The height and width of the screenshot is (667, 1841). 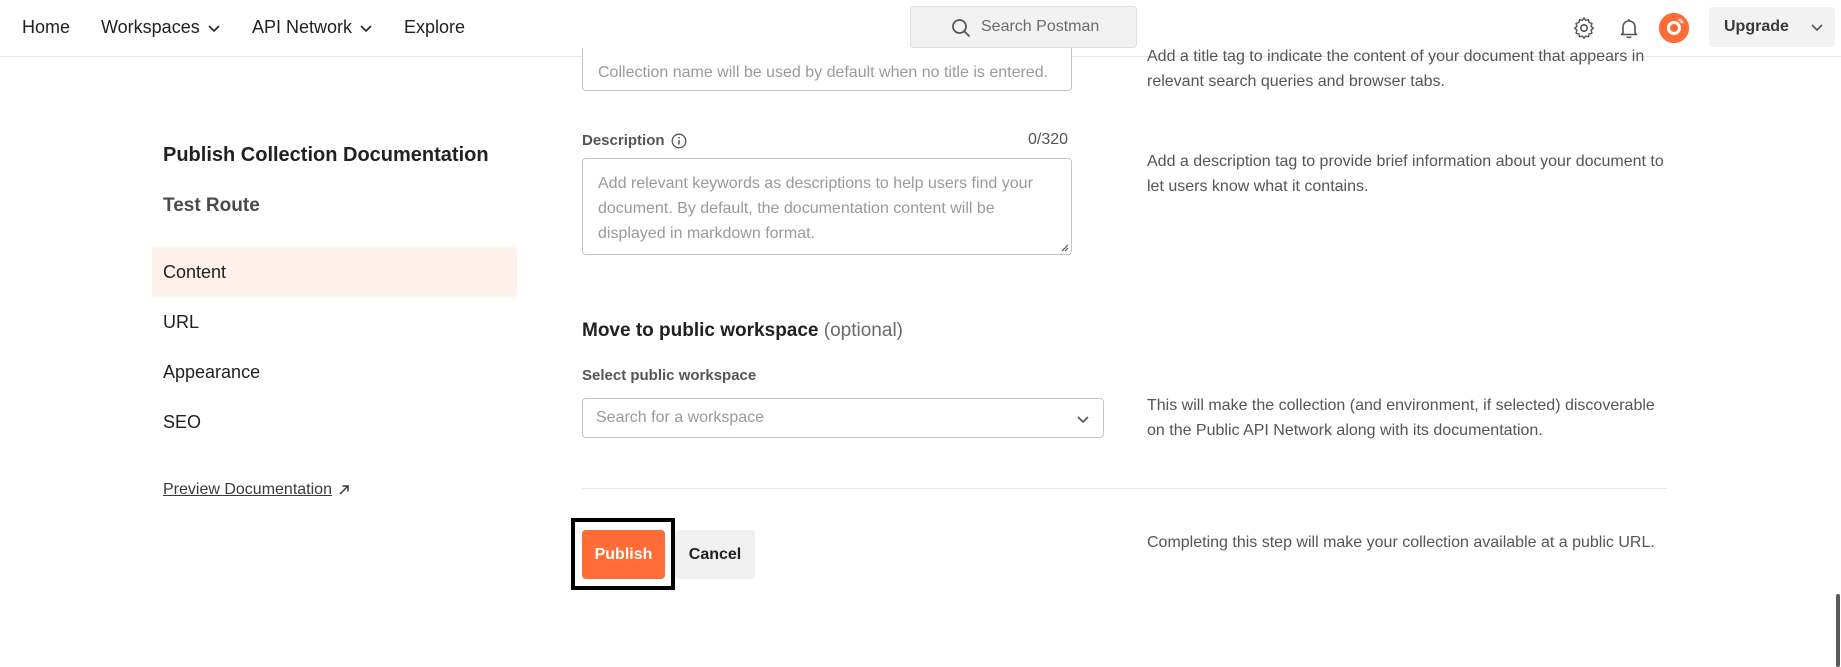 I want to click on search-input: Search Postman, so click(x=1023, y=27).